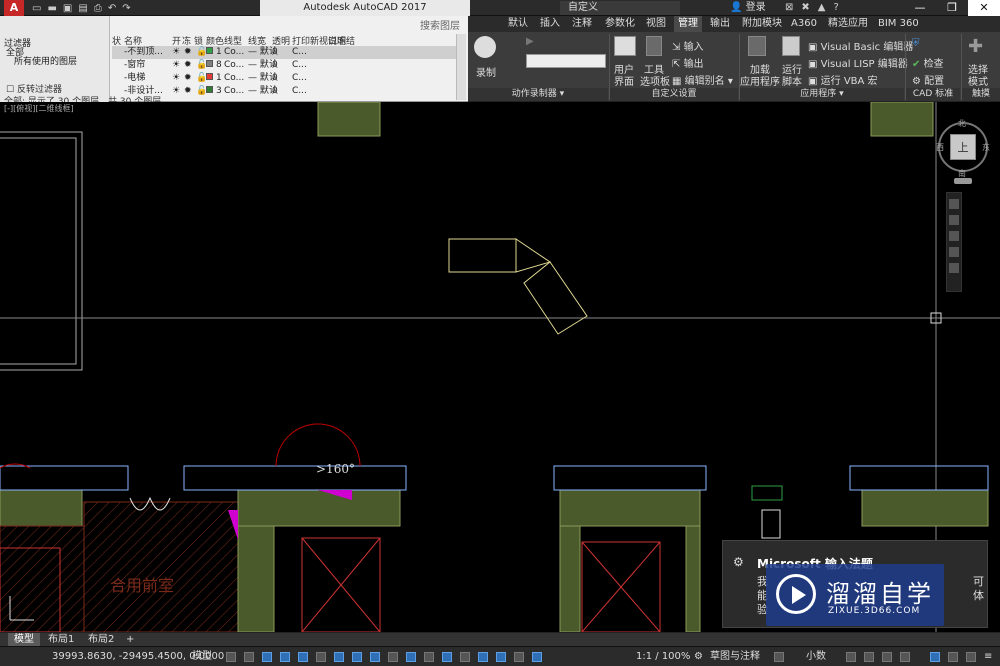 The image size is (1000, 666). What do you see at coordinates (36, 8) in the screenshot?
I see `new-file-icon: ▭` at bounding box center [36, 8].